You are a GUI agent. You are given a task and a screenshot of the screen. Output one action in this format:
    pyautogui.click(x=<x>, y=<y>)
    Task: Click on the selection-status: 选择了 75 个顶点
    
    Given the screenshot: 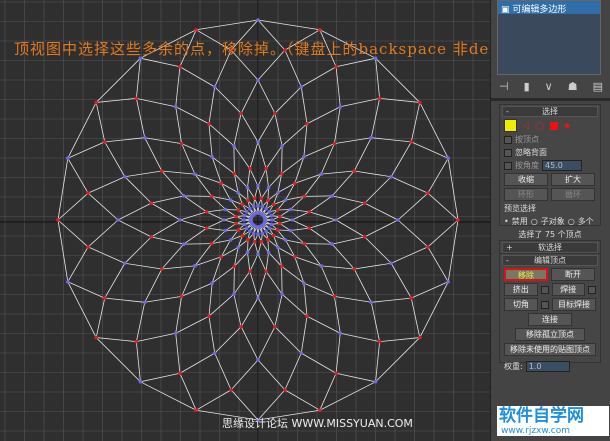 What is the action you would take?
    pyautogui.click(x=550, y=234)
    